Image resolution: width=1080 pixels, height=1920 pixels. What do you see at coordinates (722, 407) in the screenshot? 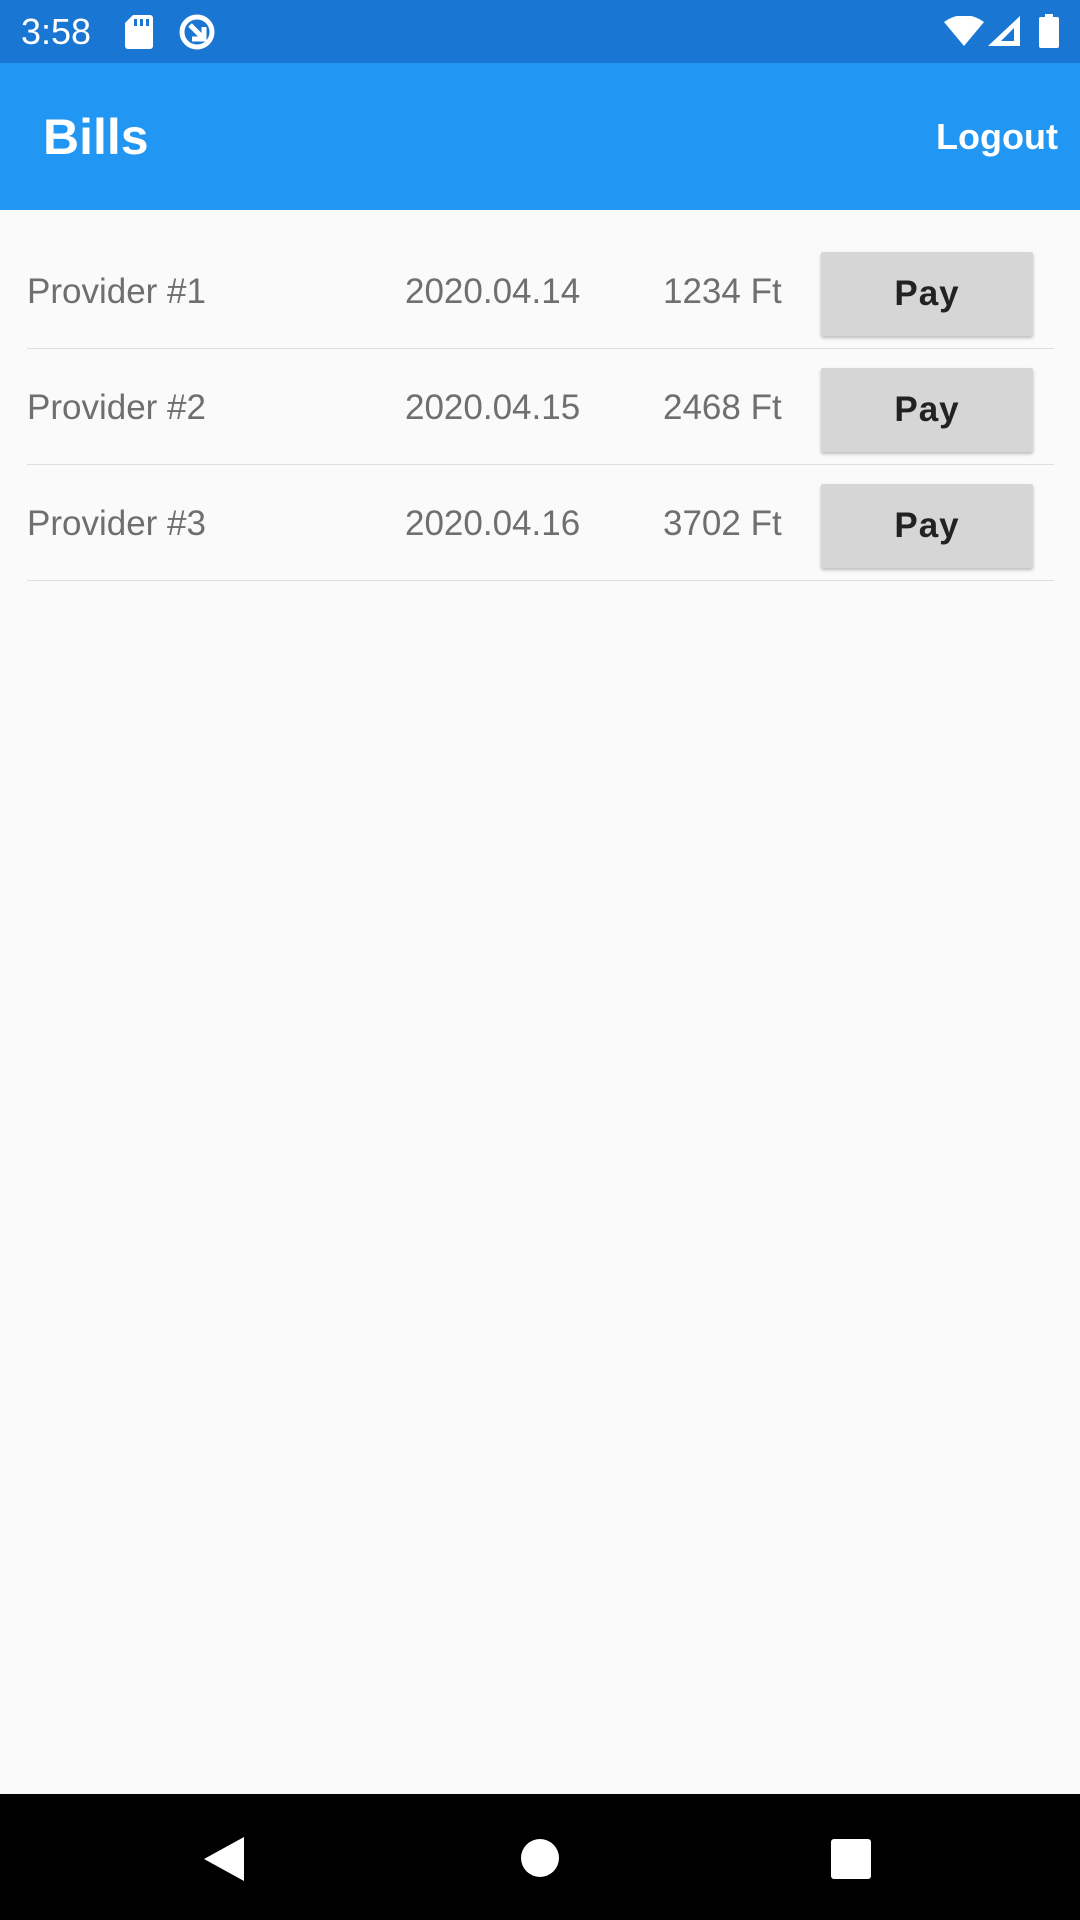
I see `bill-amount: 2468 Ft` at bounding box center [722, 407].